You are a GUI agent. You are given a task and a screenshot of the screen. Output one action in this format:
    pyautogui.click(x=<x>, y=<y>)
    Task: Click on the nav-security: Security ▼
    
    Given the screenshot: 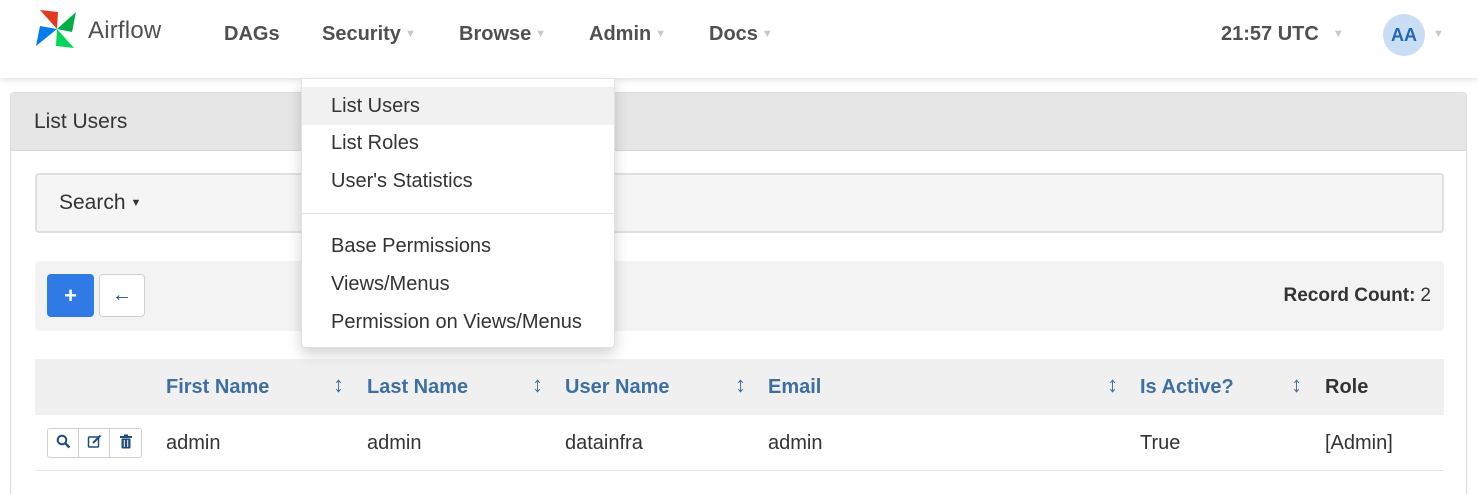 What is the action you would take?
    pyautogui.click(x=369, y=34)
    